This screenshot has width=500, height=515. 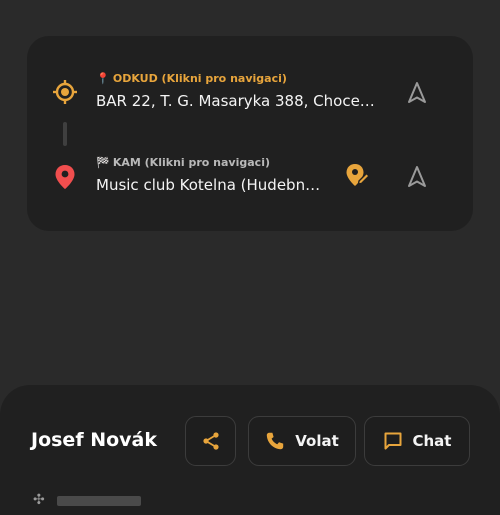 What do you see at coordinates (317, 441) in the screenshot?
I see `call-button-label: Volat` at bounding box center [317, 441].